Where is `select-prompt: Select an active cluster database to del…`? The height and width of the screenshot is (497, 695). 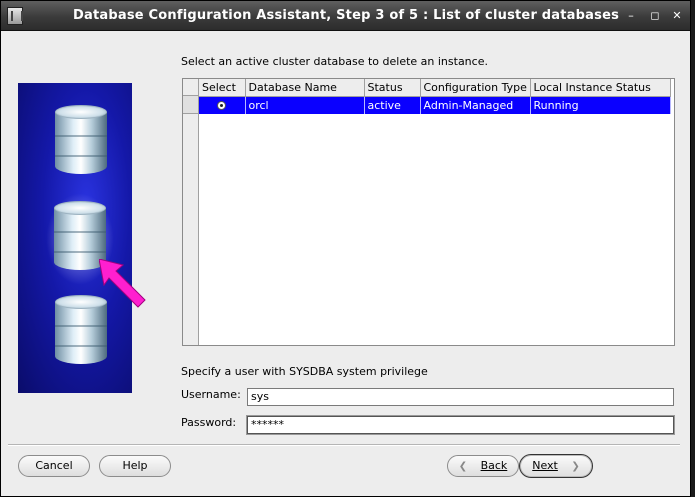 select-prompt: Select an active cluster database to del… is located at coordinates (334, 61).